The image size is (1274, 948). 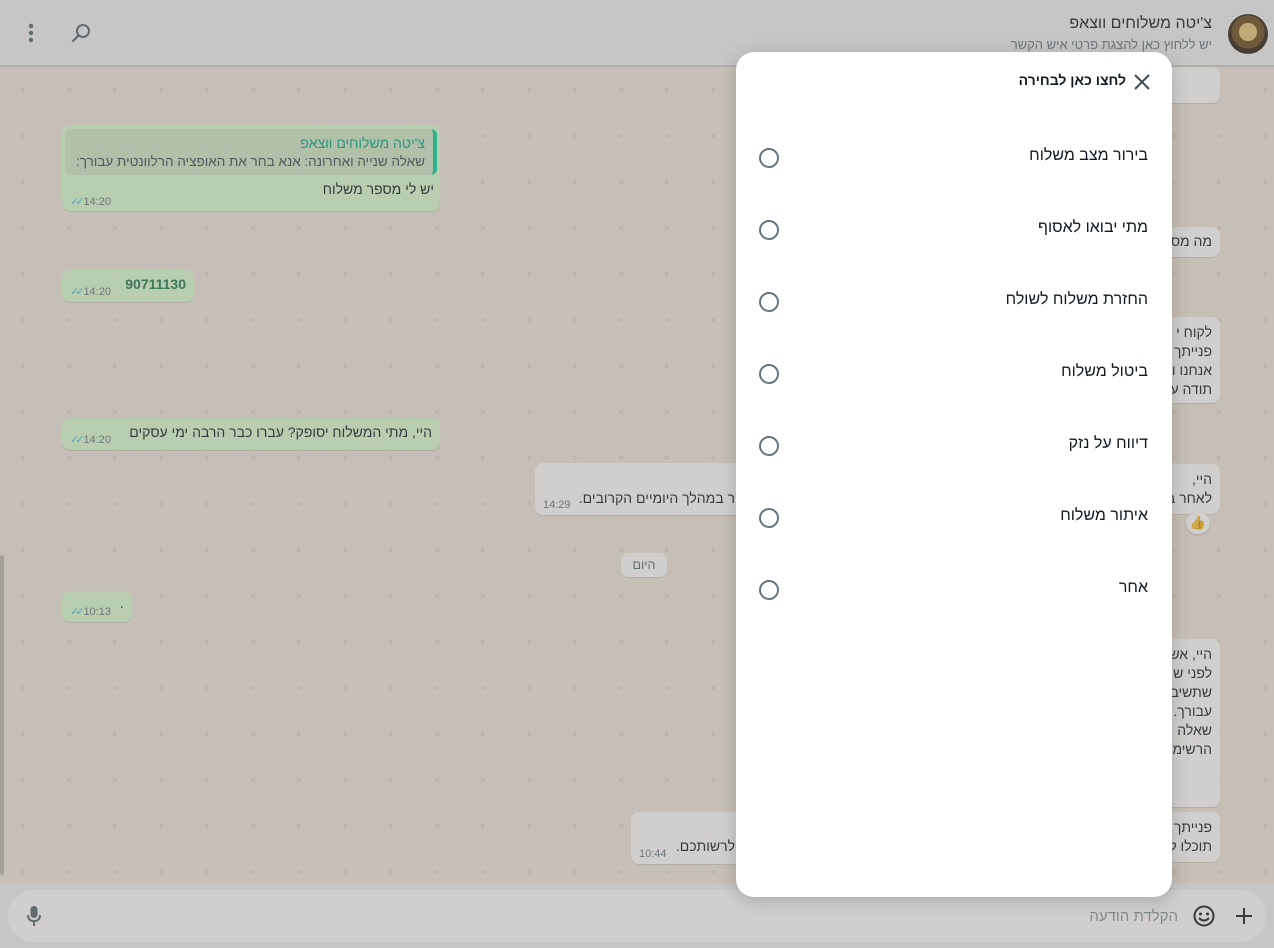 What do you see at coordinates (1076, 299) in the screenshot?
I see `option-label: החזרת משלוח לשולח` at bounding box center [1076, 299].